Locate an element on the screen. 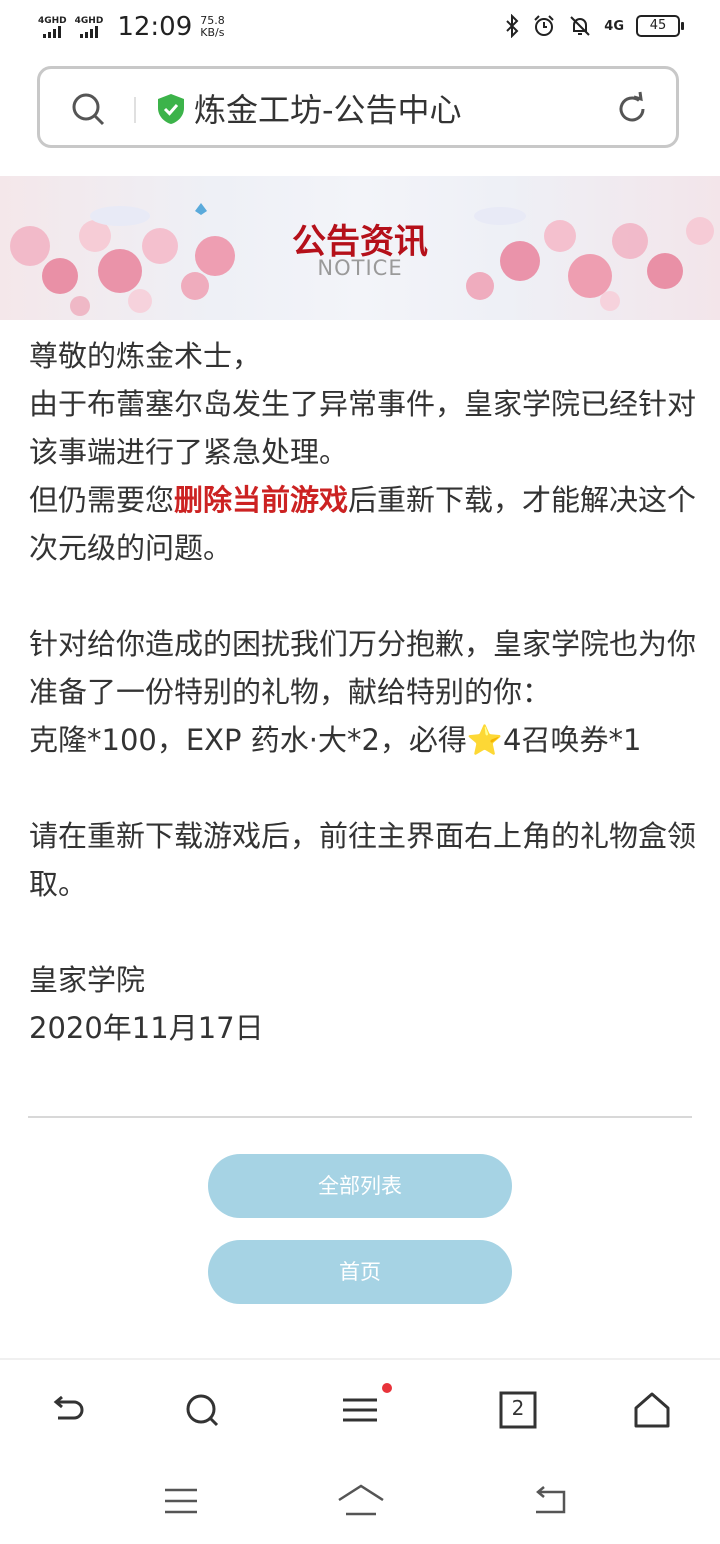 The image size is (720, 1544). address-divider is located at coordinates (135, 110).